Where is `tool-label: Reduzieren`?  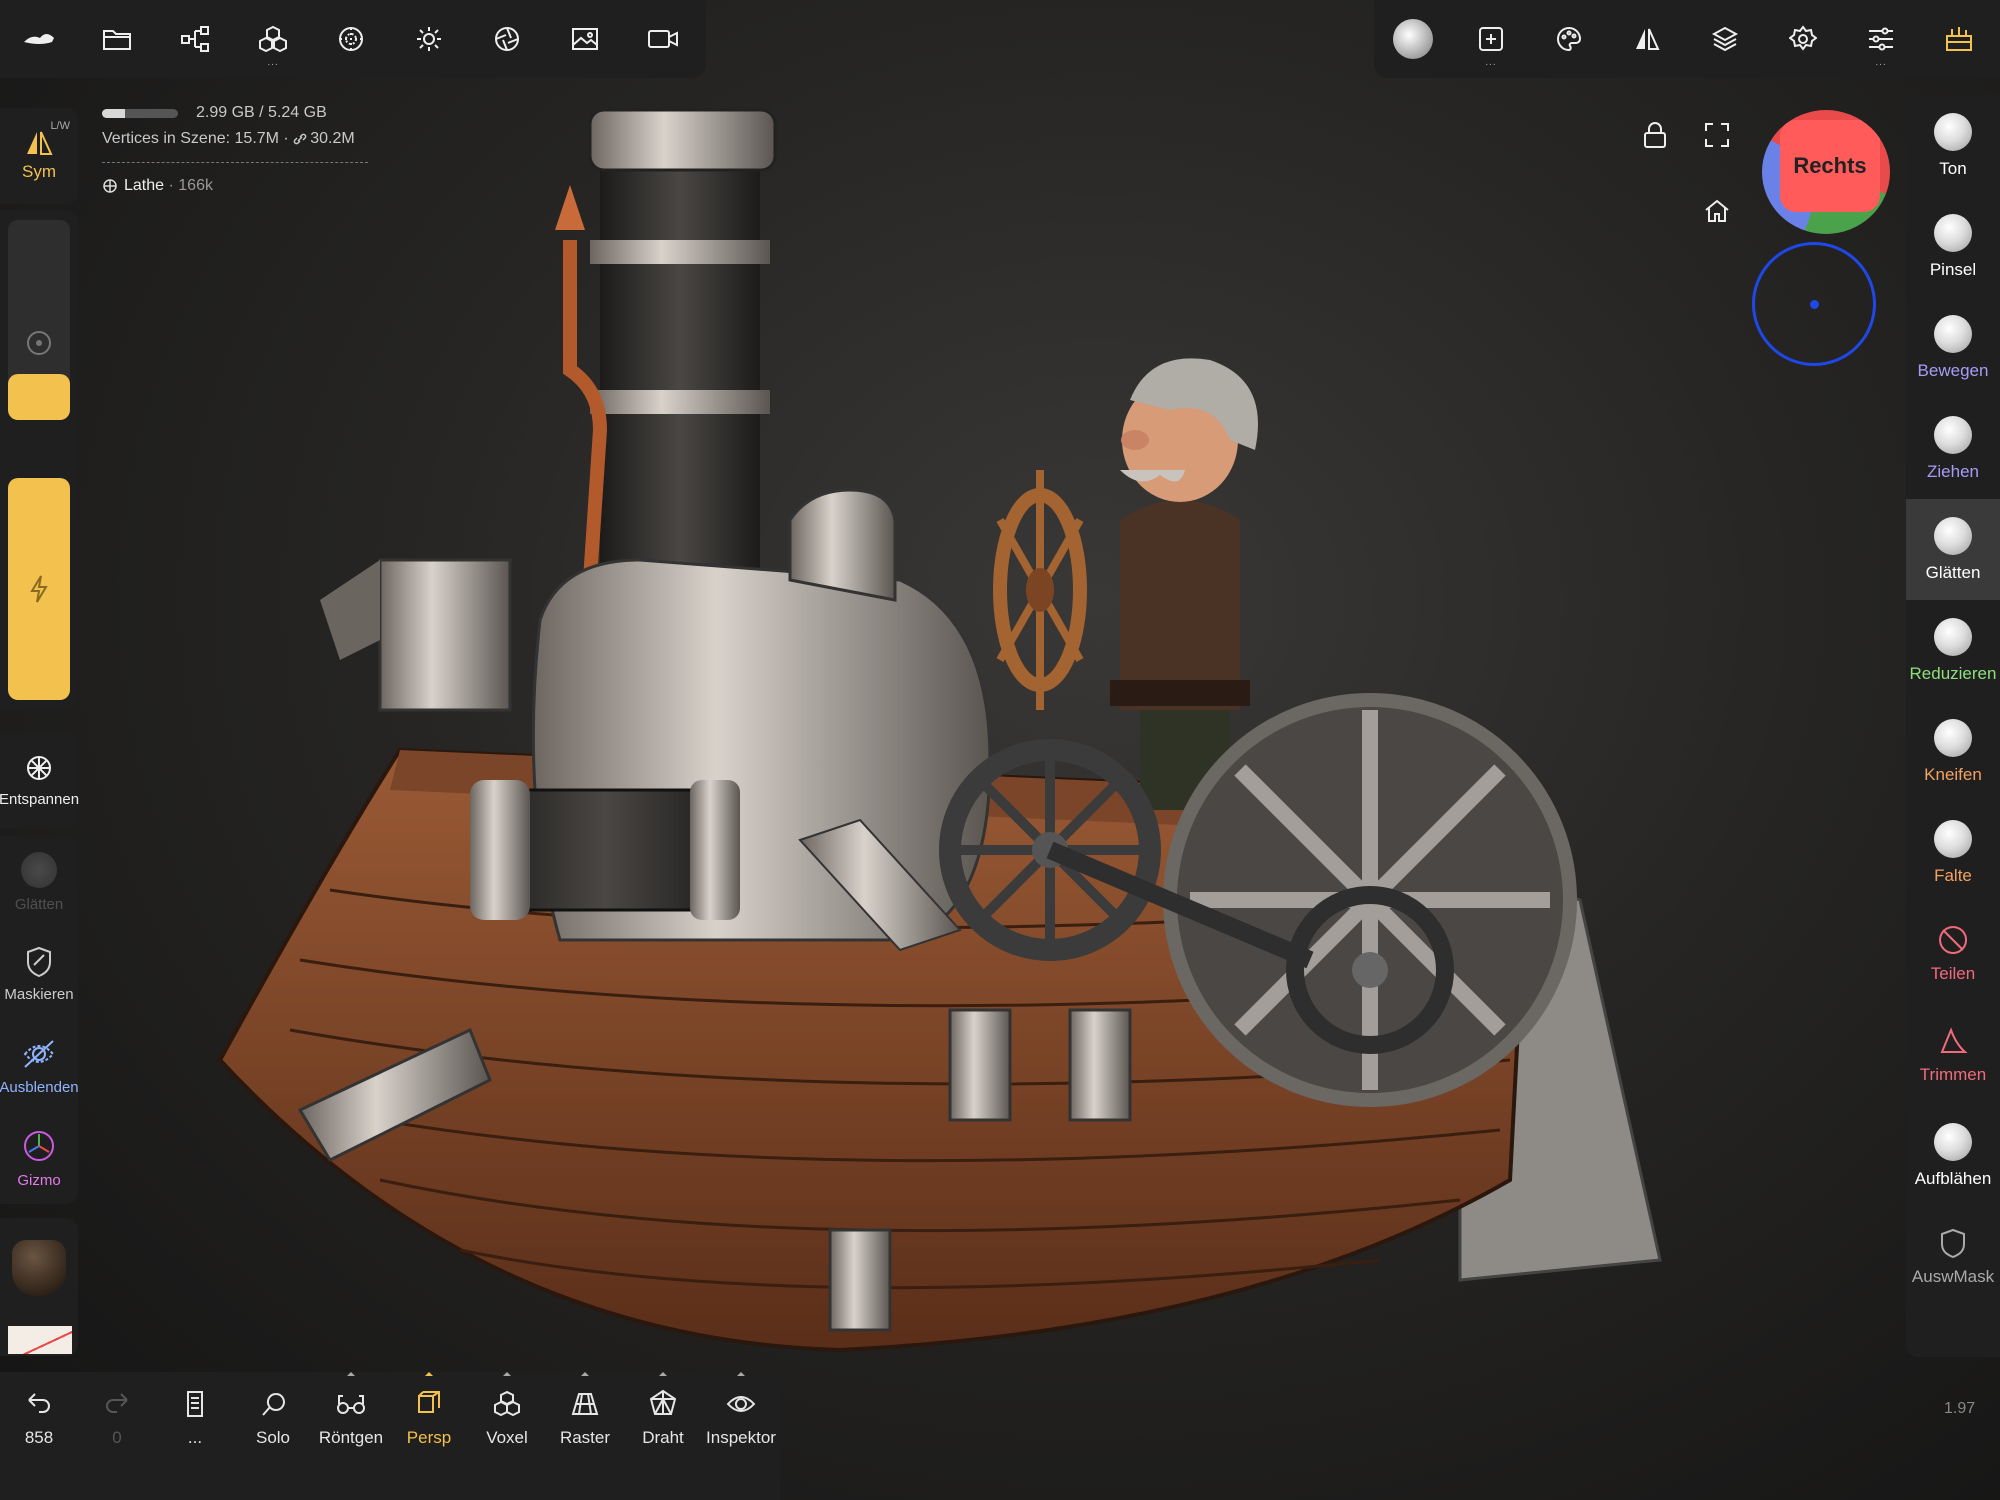
tool-label: Reduzieren is located at coordinates (1953, 673).